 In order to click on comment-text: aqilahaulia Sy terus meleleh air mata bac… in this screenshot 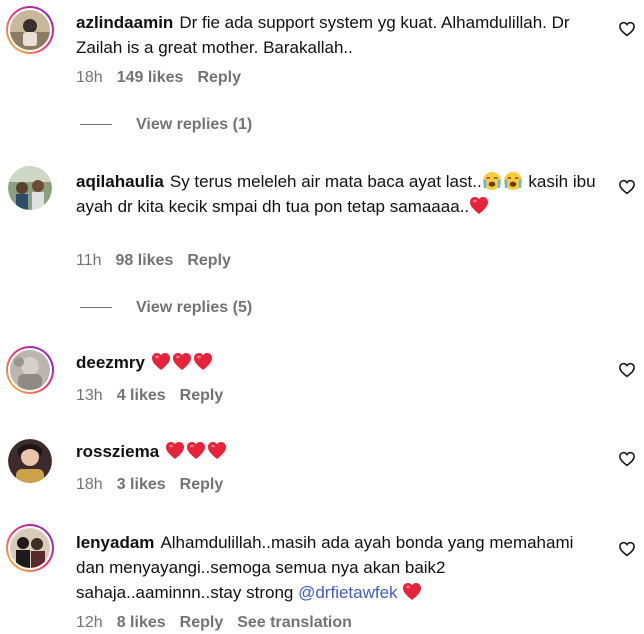, I will do `click(336, 194)`.